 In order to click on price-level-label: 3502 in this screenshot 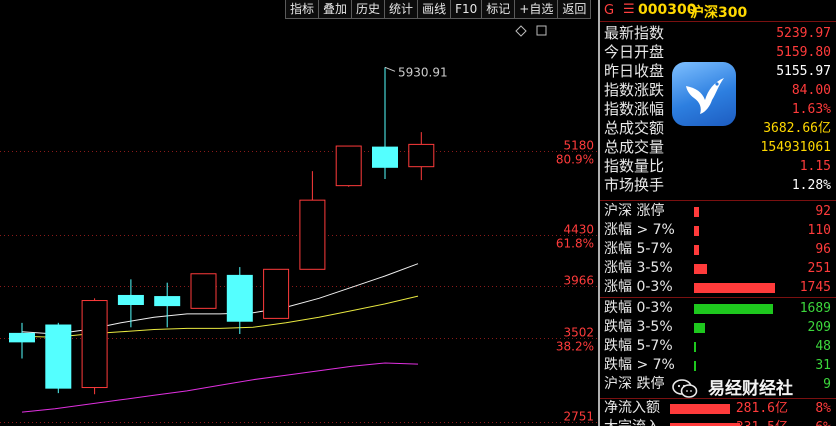, I will do `click(578, 333)`.